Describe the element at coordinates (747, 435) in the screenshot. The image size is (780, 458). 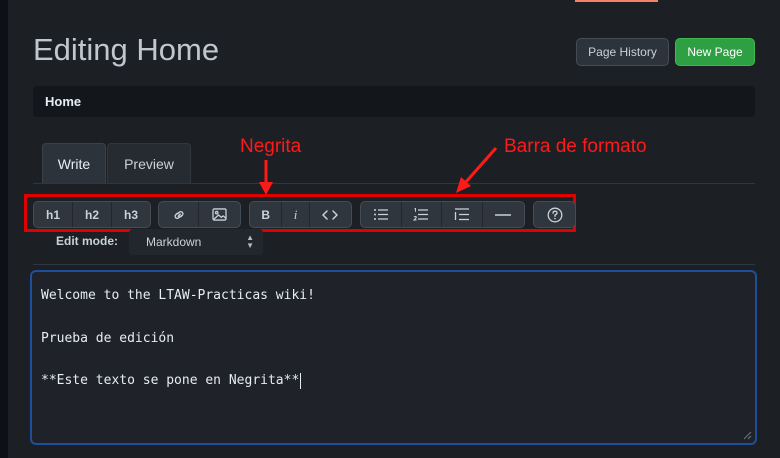
I see `resize-handle-icon` at that location.